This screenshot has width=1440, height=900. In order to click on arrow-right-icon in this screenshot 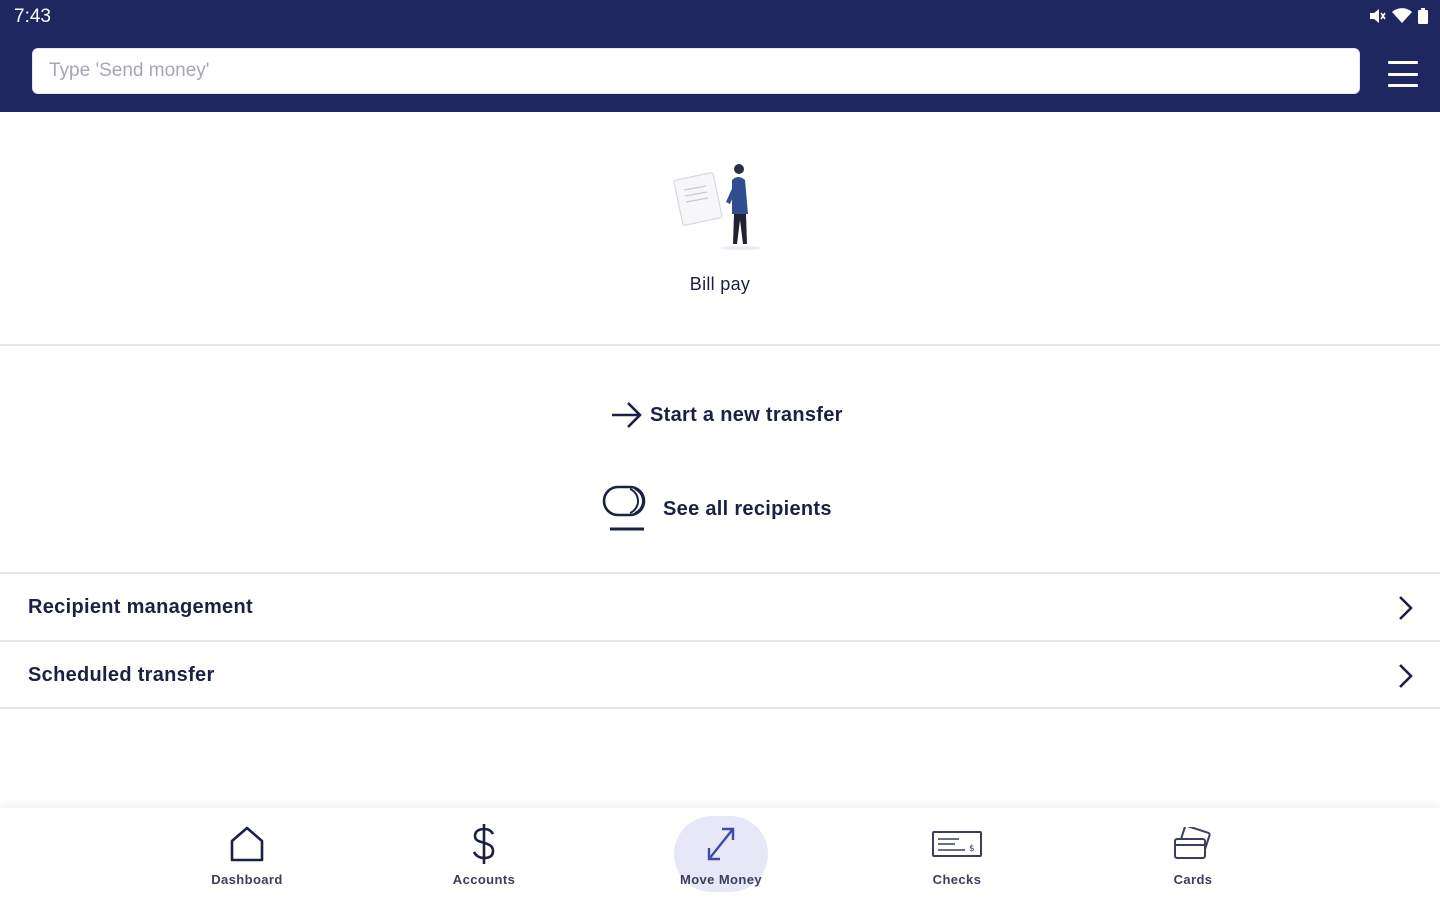, I will do `click(627, 415)`.